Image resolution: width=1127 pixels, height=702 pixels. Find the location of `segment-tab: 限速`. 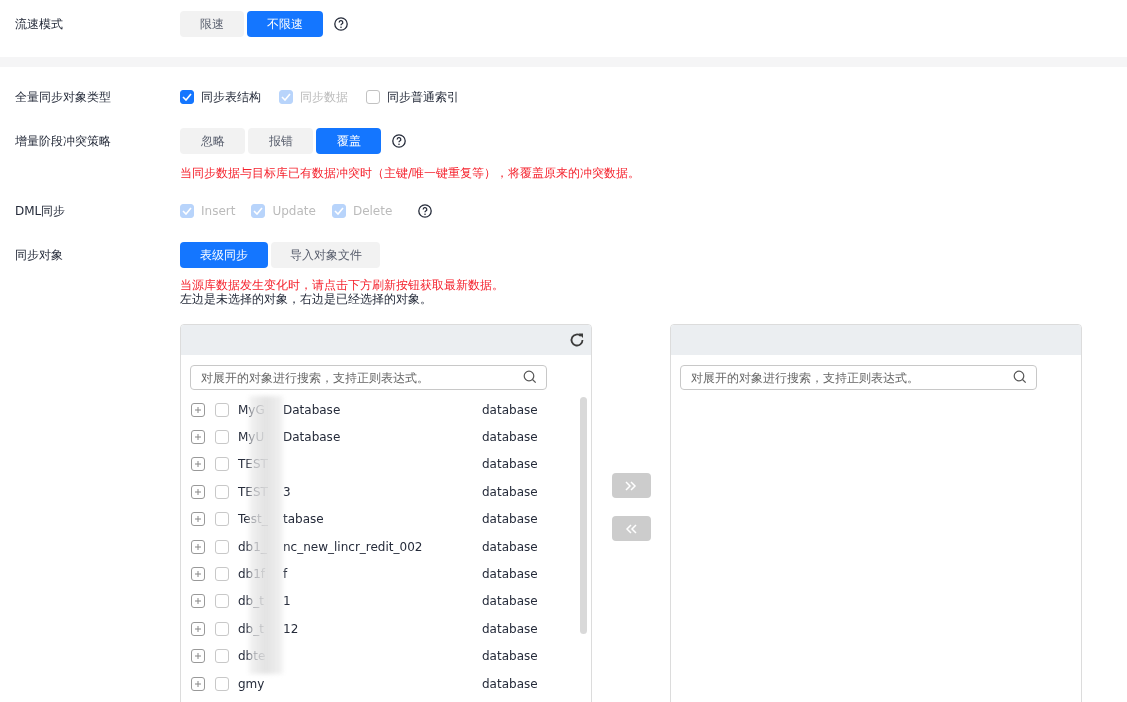

segment-tab: 限速 is located at coordinates (212, 24).